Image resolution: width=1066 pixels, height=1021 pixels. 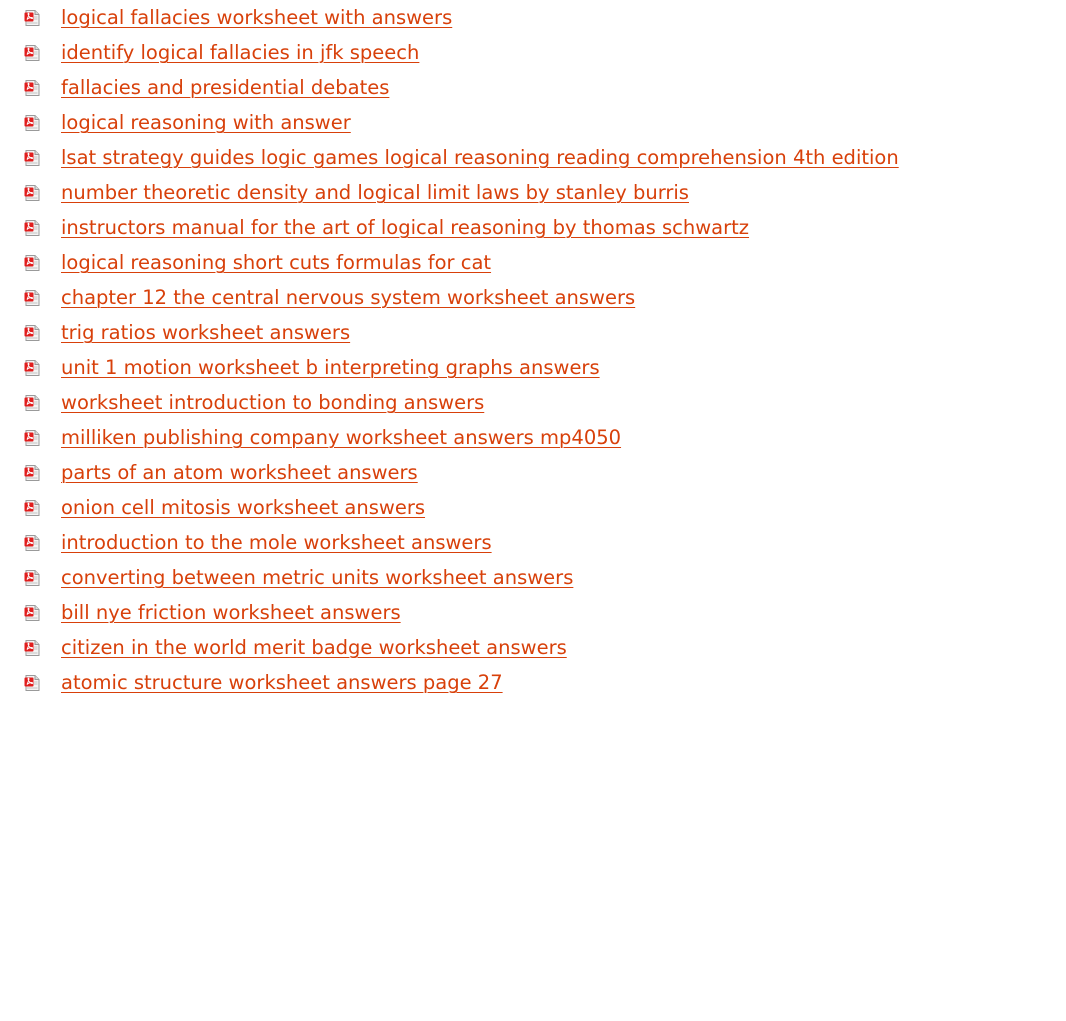 What do you see at coordinates (533, 510) in the screenshot?
I see `list-item: onion cell mitosis worksheet answers` at bounding box center [533, 510].